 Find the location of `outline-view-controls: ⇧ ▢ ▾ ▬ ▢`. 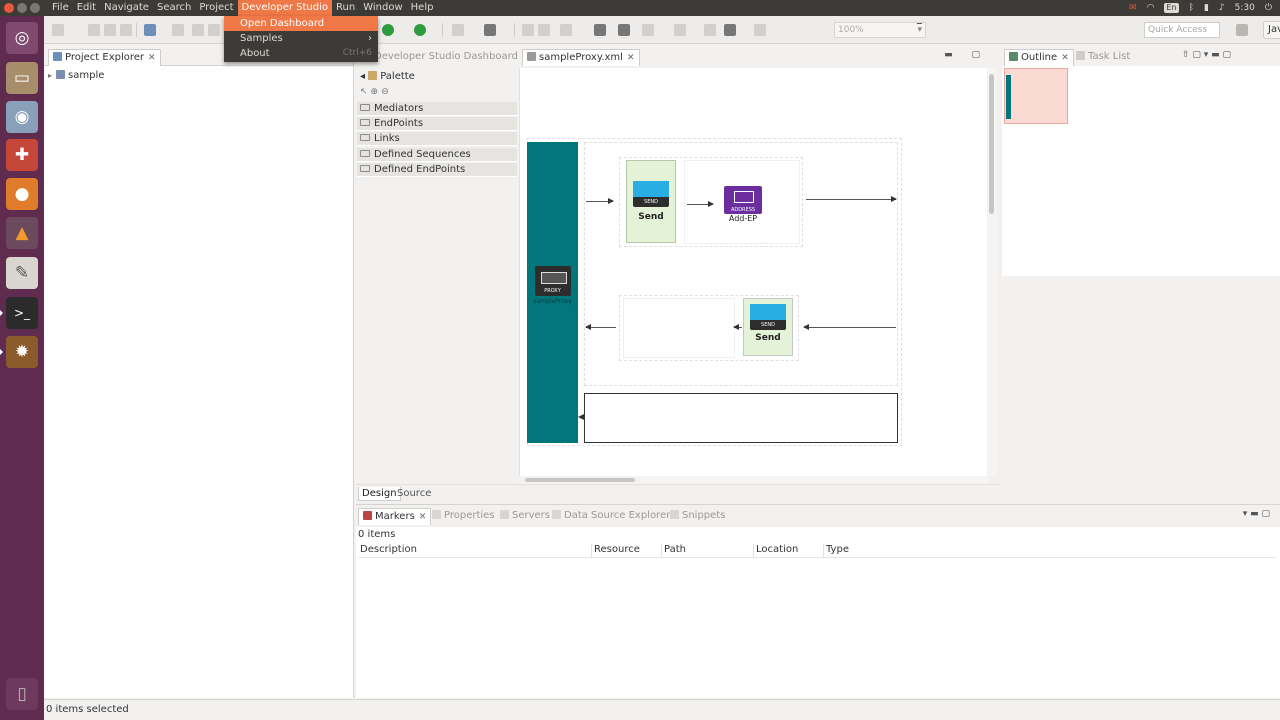

outline-view-controls: ⇧ ▢ ▾ ▬ ▢ is located at coordinates (1206, 55).